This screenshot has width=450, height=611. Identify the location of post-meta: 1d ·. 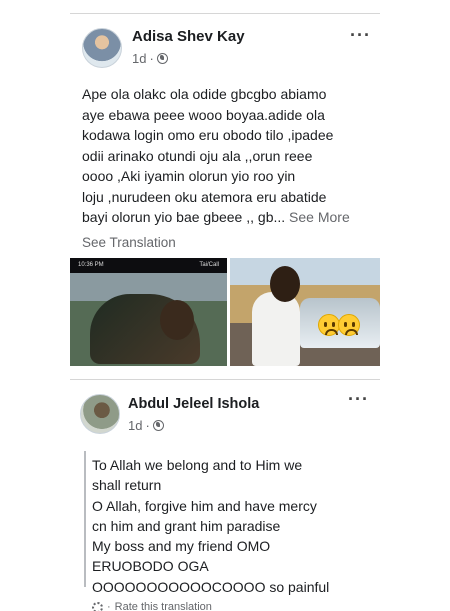
(150, 58).